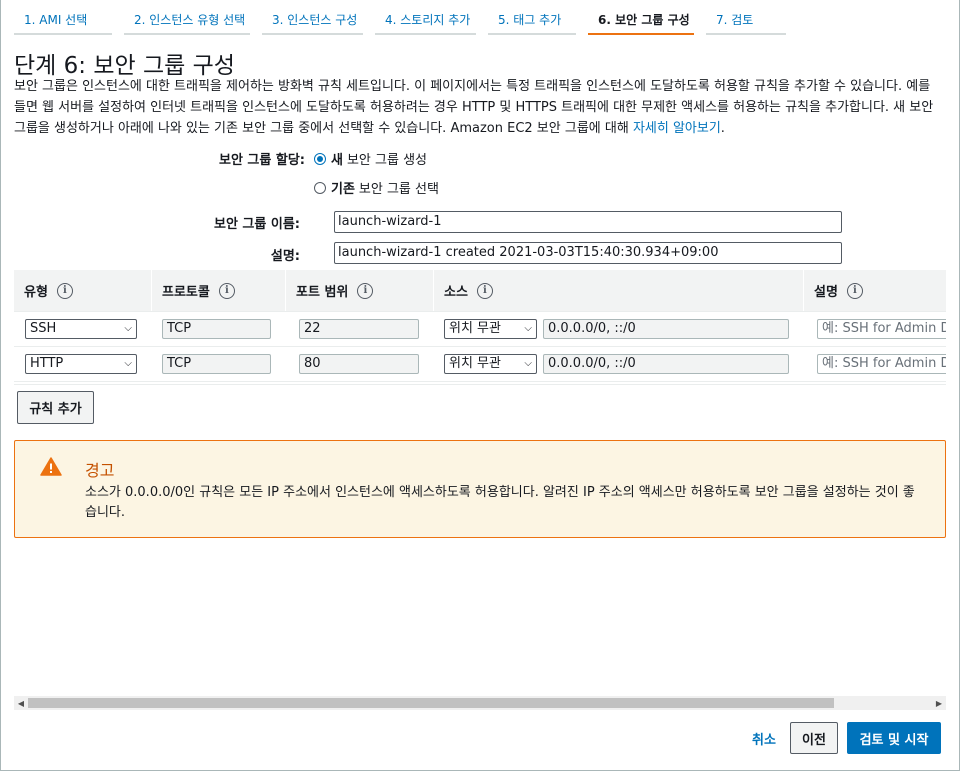 Image resolution: width=960 pixels, height=772 pixels. I want to click on assign-security-group-label: 보안 그룹 할당:, so click(261, 160).